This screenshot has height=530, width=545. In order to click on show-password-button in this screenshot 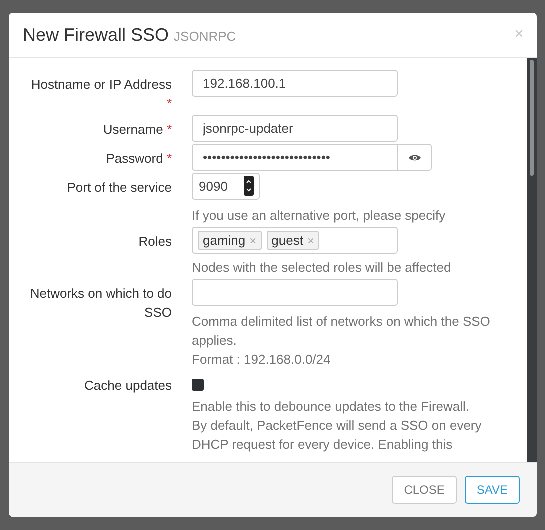, I will do `click(415, 157)`.